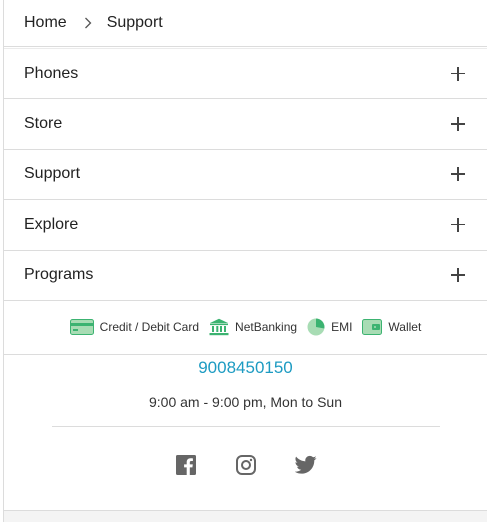  What do you see at coordinates (45, 23) in the screenshot?
I see `breadcrumb-home-link: Home` at bounding box center [45, 23].